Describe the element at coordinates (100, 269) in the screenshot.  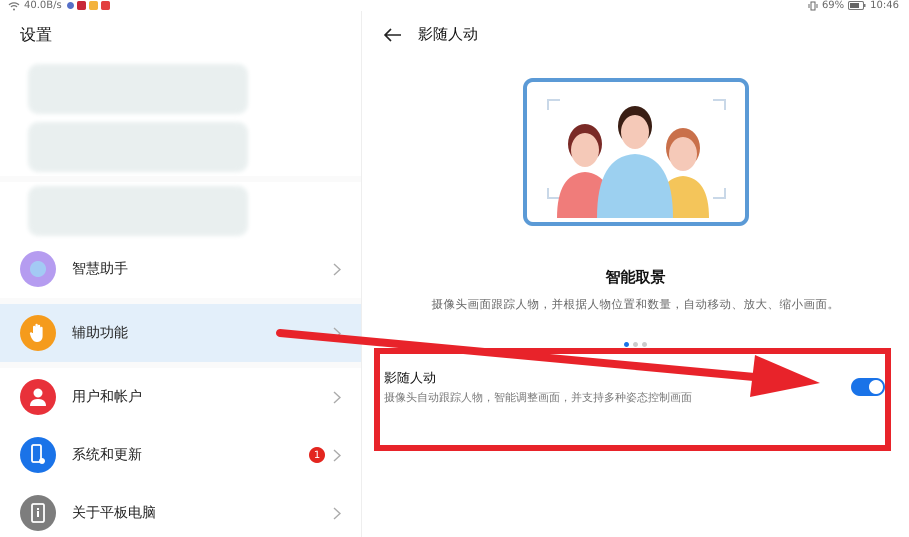
I see `settings-label: 智慧助手` at that location.